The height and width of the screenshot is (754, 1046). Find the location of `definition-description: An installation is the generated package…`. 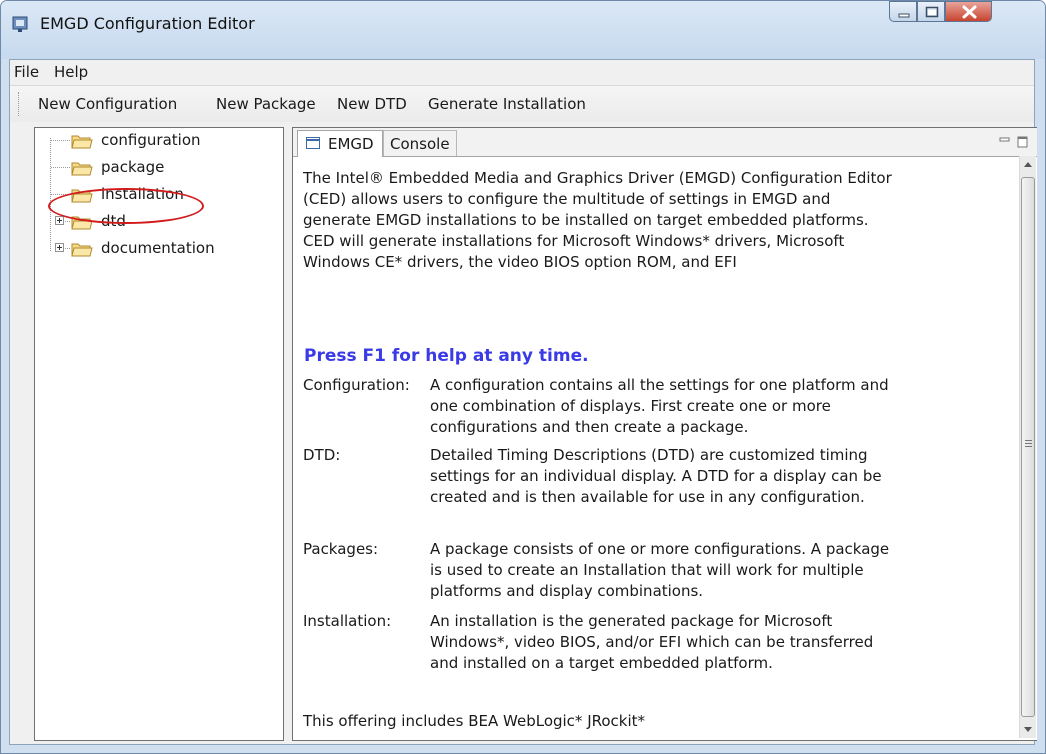

definition-description: An installation is the generated package… is located at coordinates (652, 642).